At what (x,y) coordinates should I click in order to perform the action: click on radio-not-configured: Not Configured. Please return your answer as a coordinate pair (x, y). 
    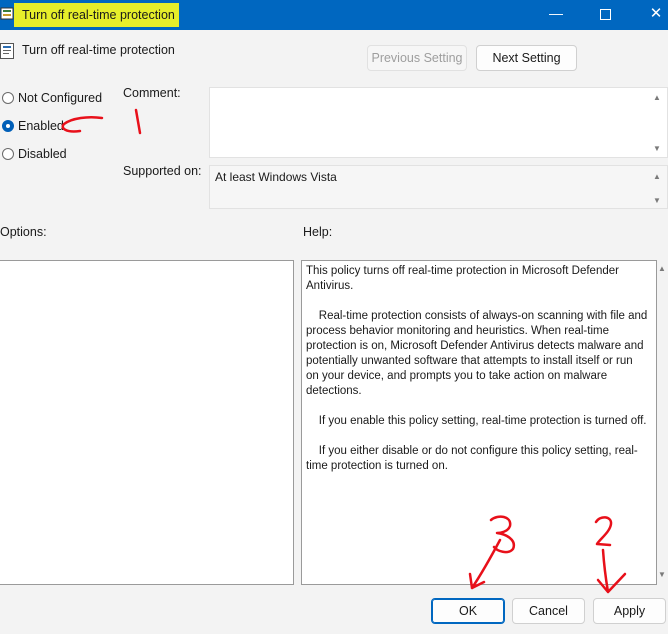
    Looking at the image, I should click on (52, 99).